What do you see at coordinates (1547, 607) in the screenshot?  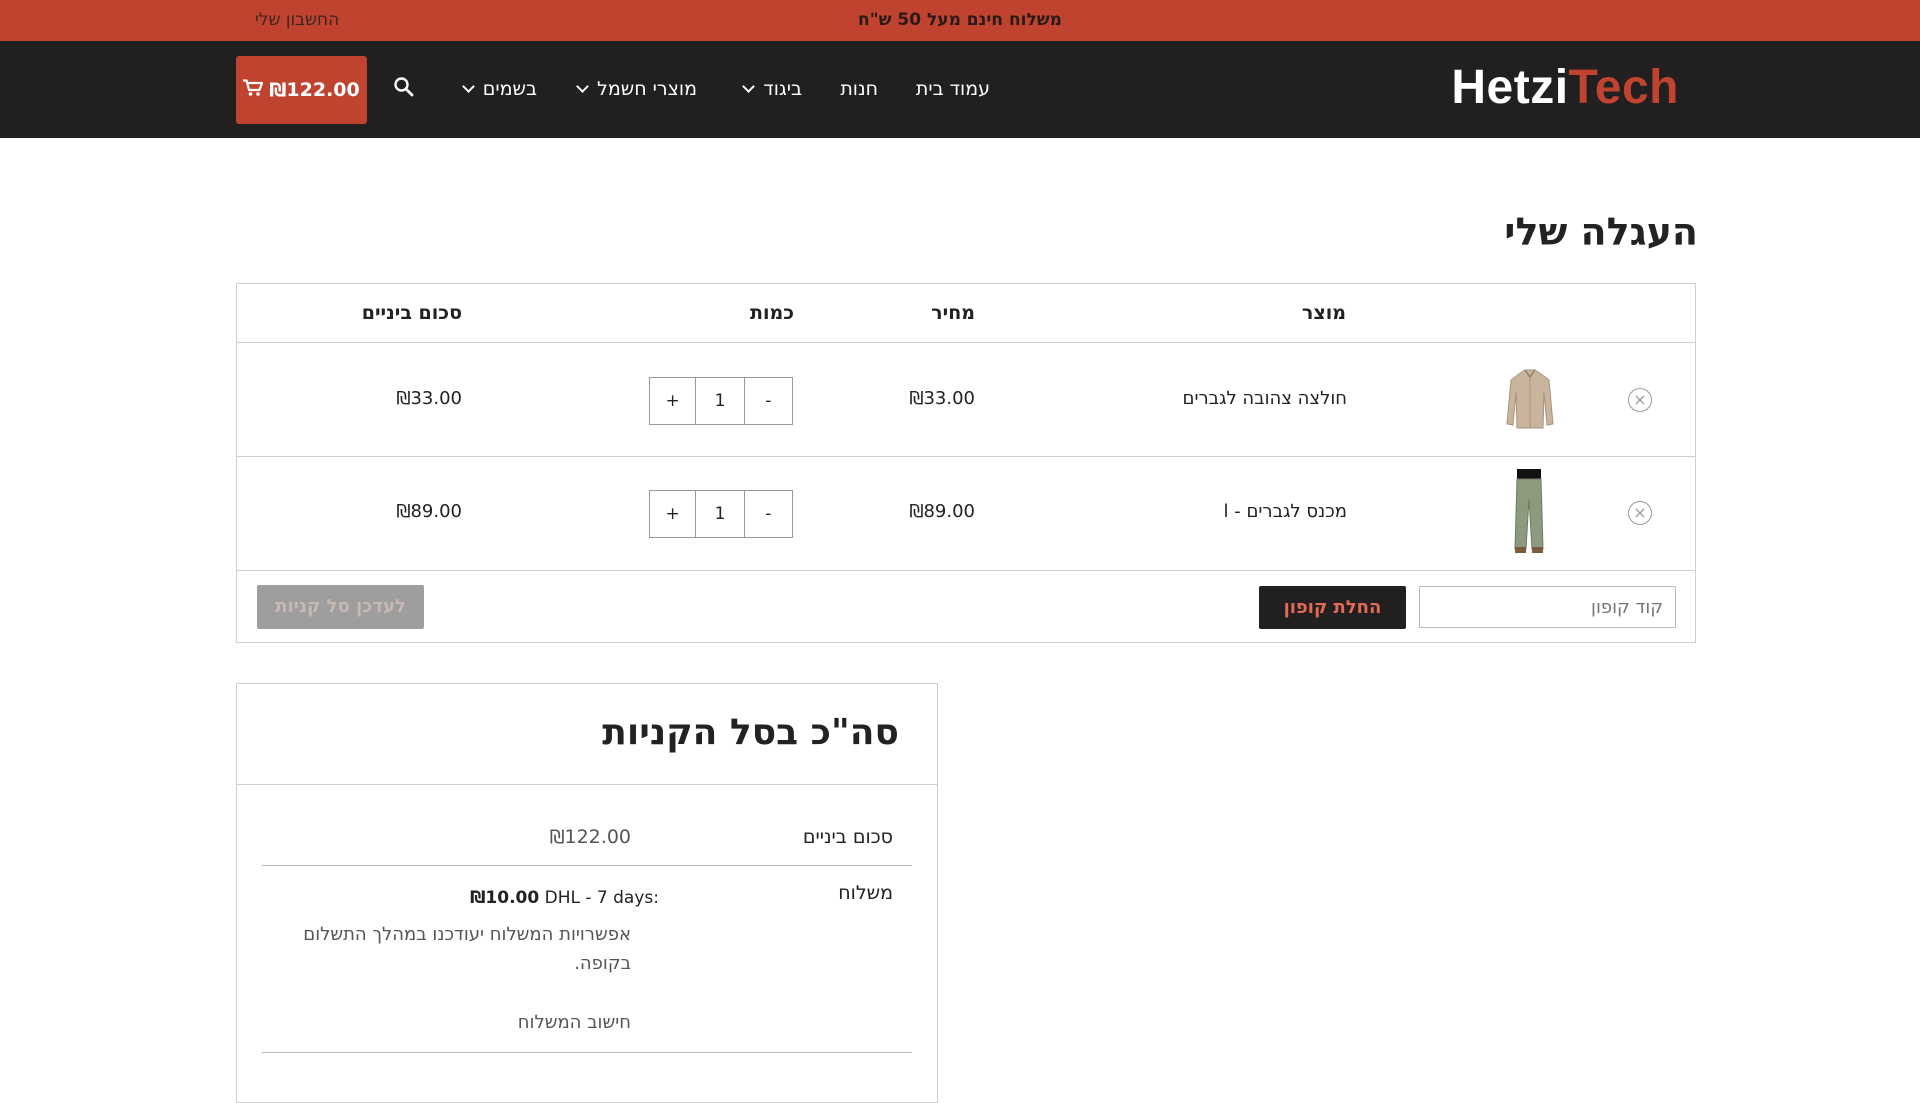 I see `coupon-code-input` at bounding box center [1547, 607].